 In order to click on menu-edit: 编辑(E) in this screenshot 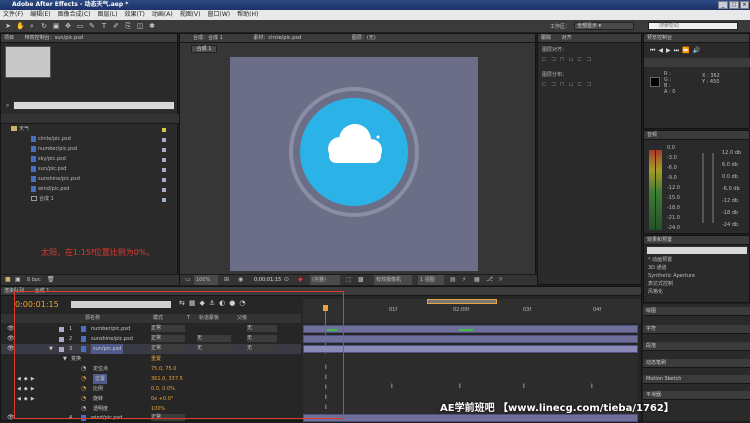, I will do `click(40, 15)`.